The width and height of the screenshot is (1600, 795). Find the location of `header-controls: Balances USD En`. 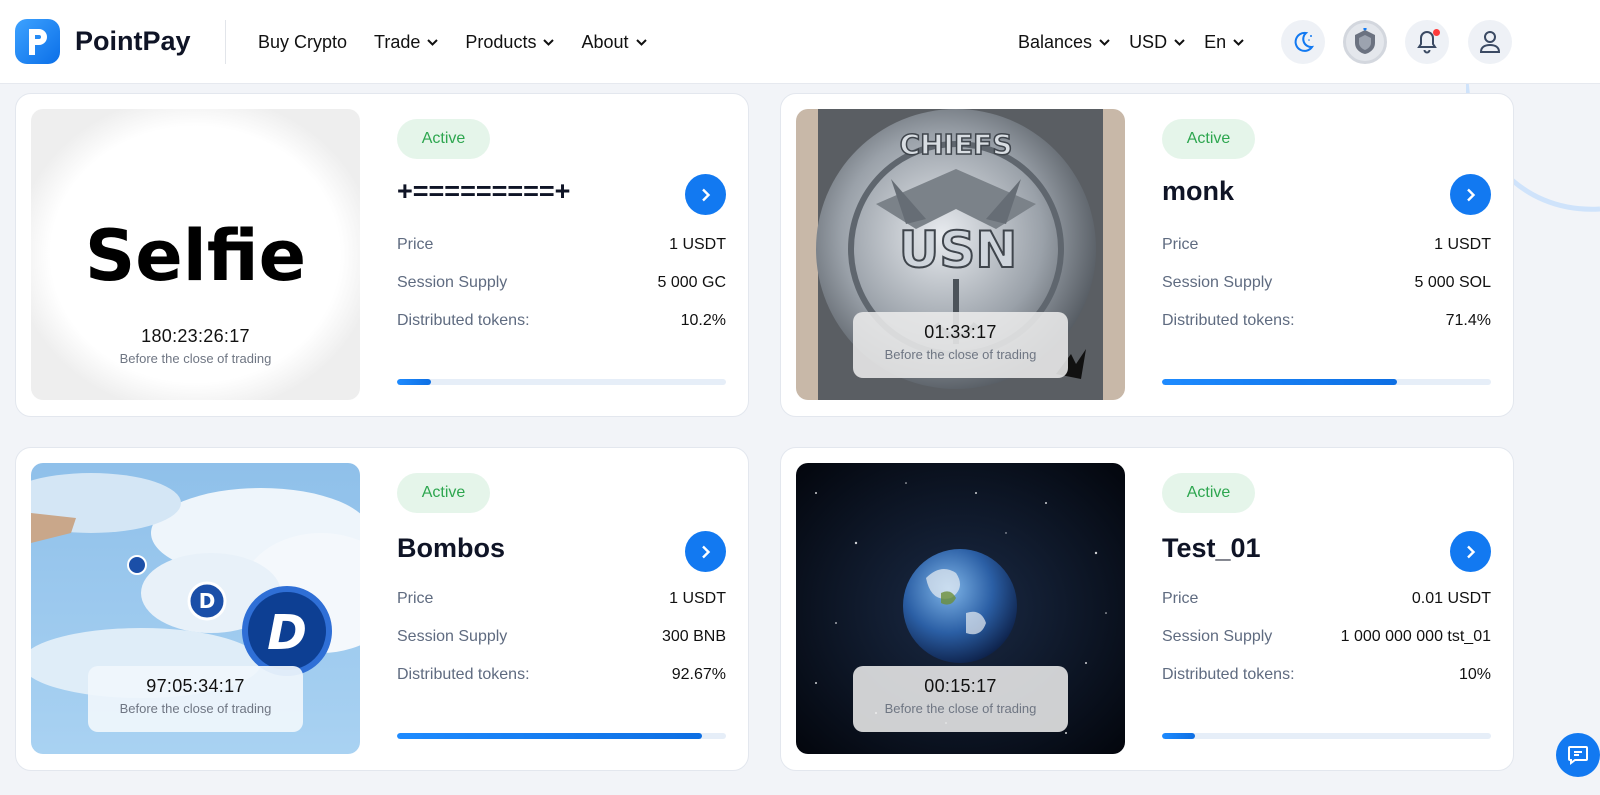

header-controls: Balances USD En is located at coordinates (1140, 42).